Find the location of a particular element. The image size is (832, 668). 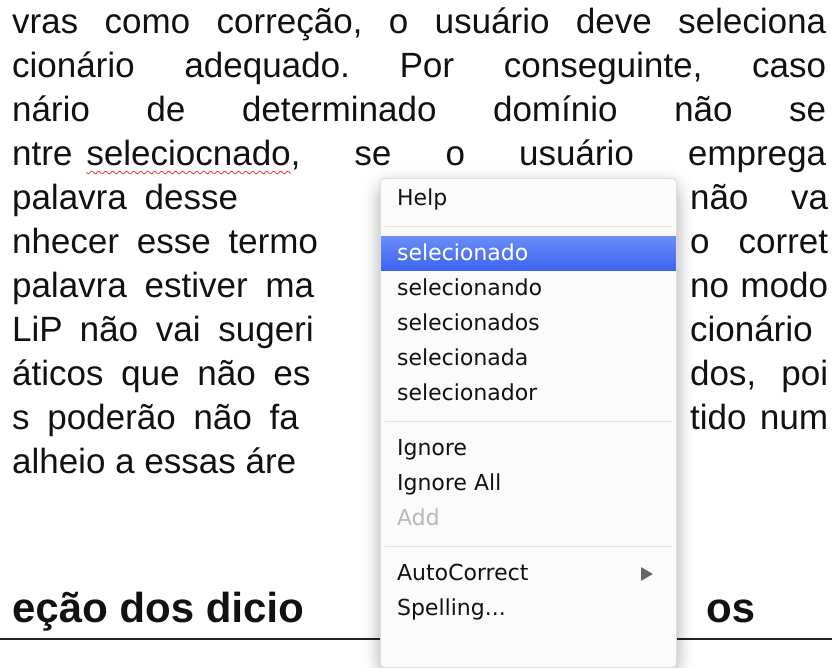

body-text-line: ntre seleciocnado, se o usuário emprega is located at coordinates (419, 154).